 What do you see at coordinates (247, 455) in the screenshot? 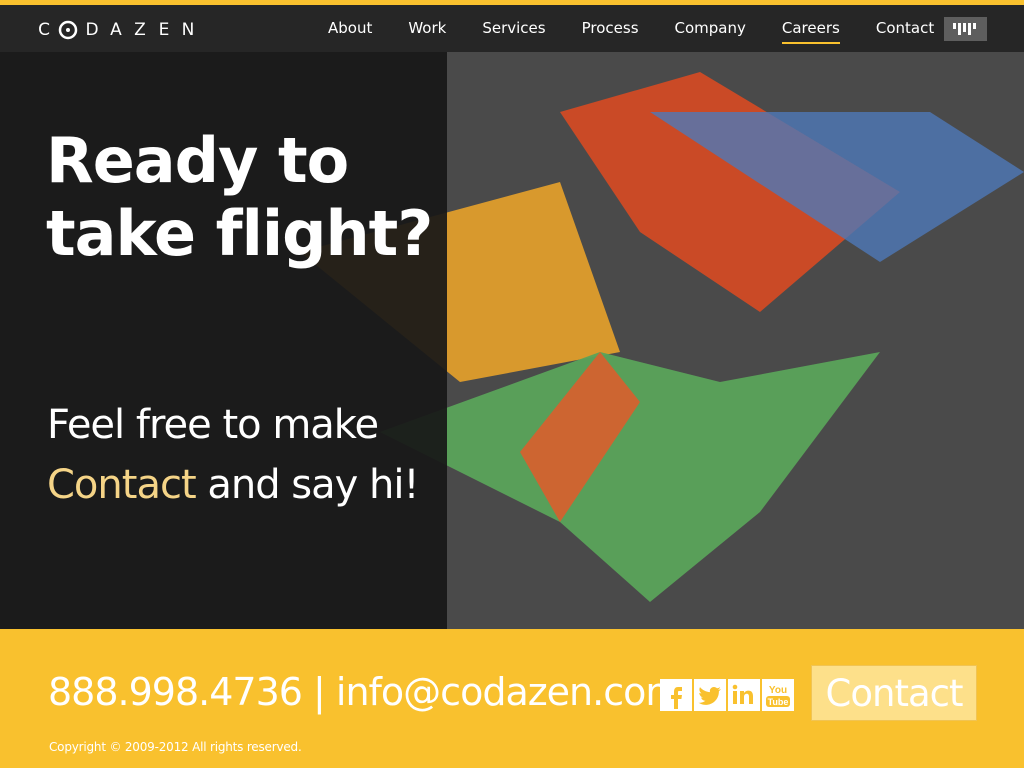
I see `hero-tagline: Feel free to make Contact and say hi!` at bounding box center [247, 455].